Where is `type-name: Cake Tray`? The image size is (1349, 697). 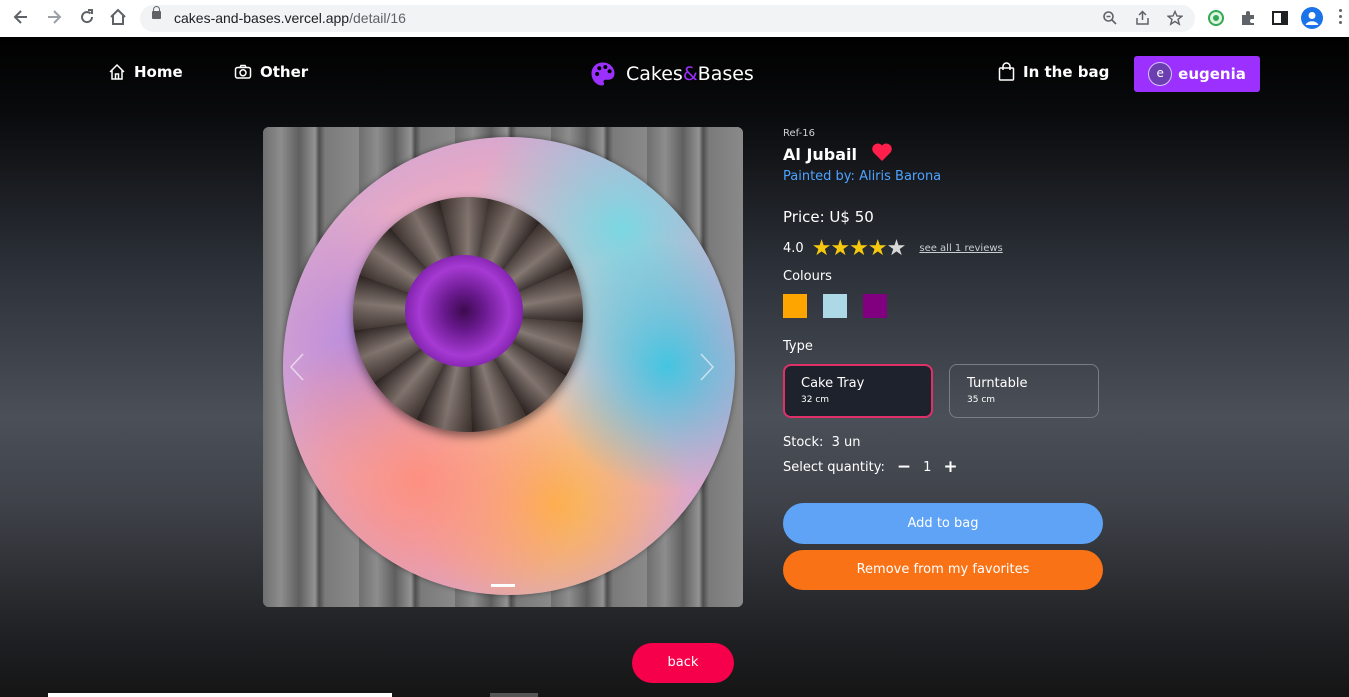 type-name: Cake Tray is located at coordinates (833, 383).